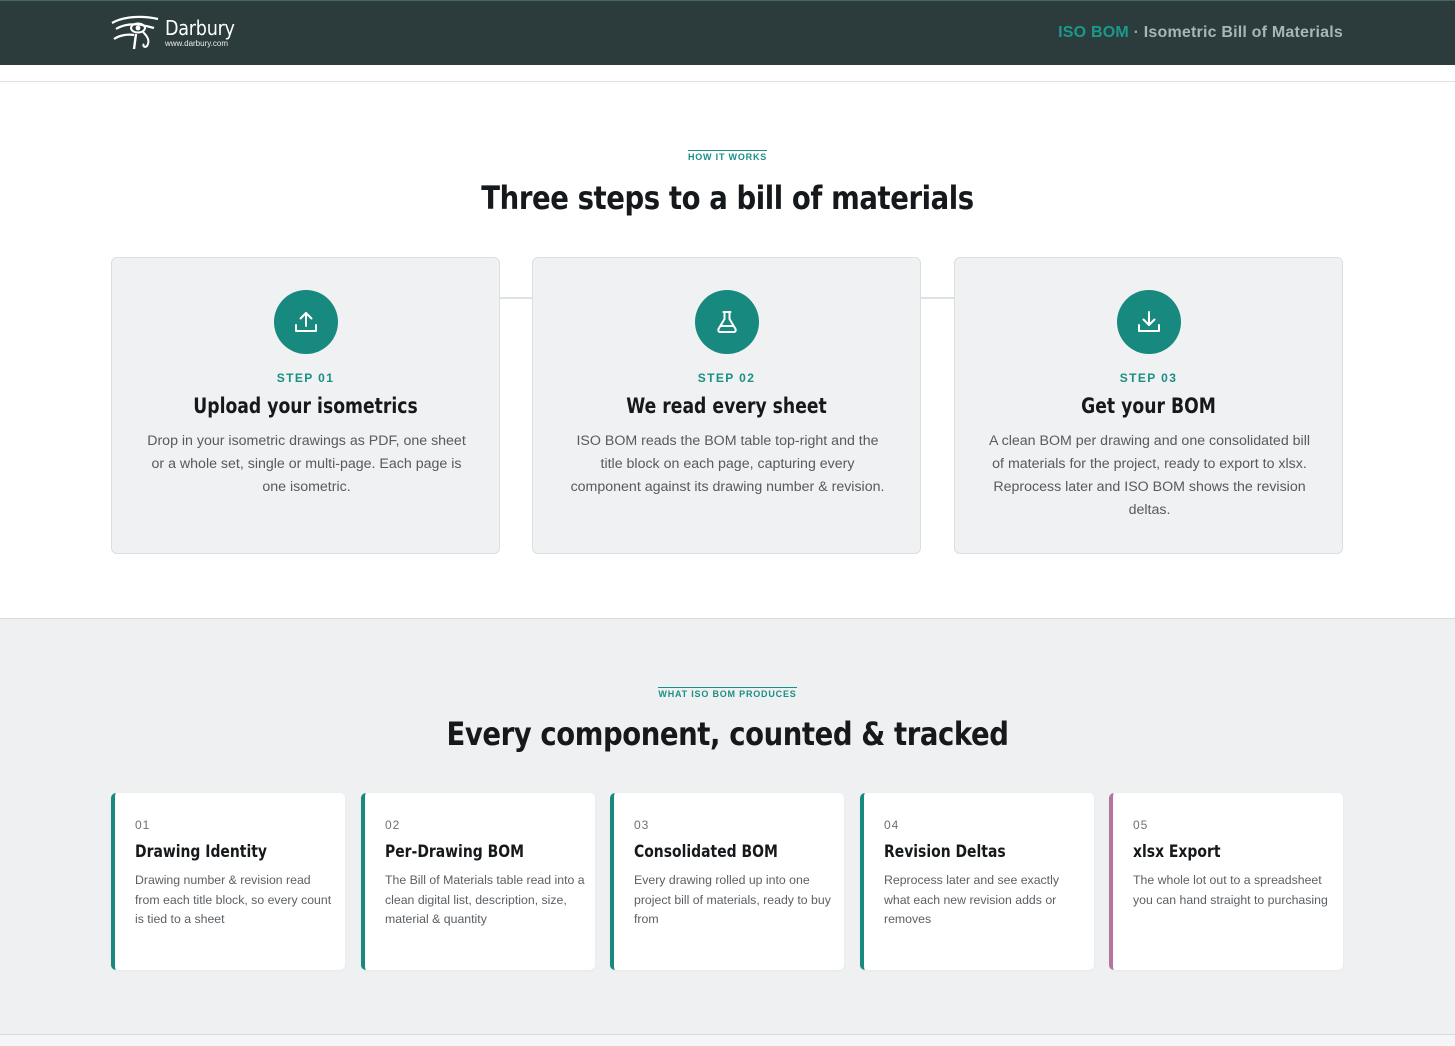  I want to click on step-title: Upload your isometrics, so click(305, 406).